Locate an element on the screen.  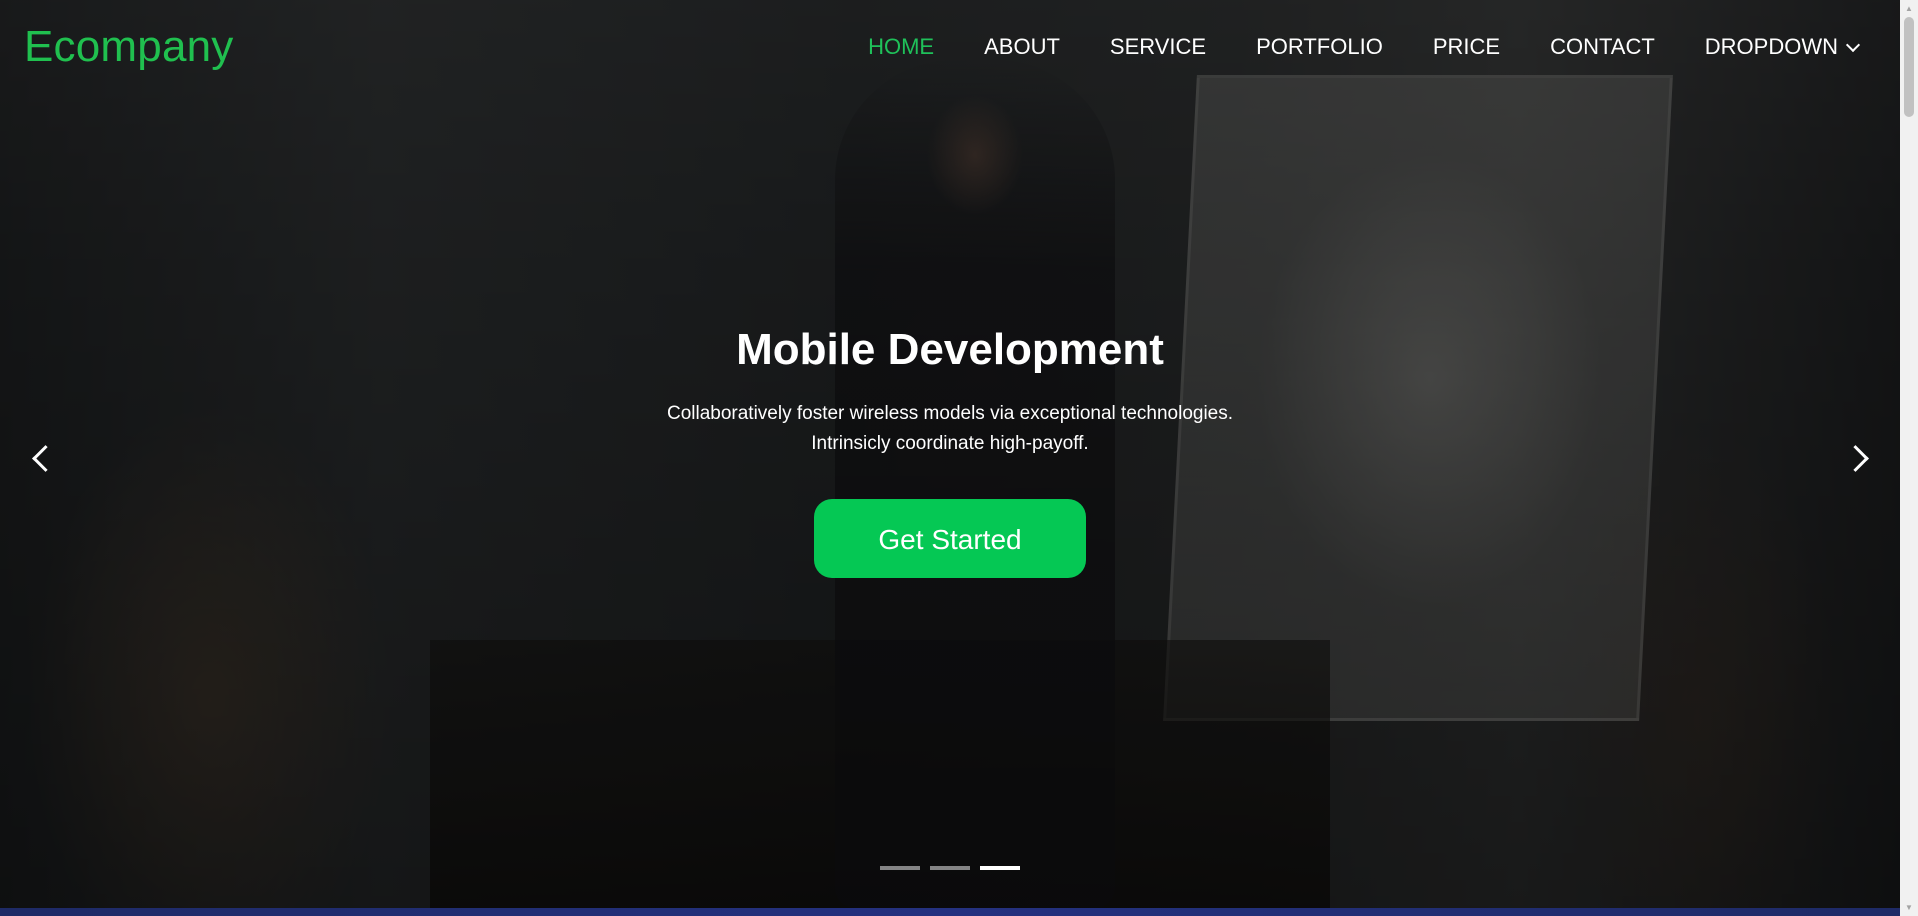
nav-item-home: HOME is located at coordinates (901, 47).